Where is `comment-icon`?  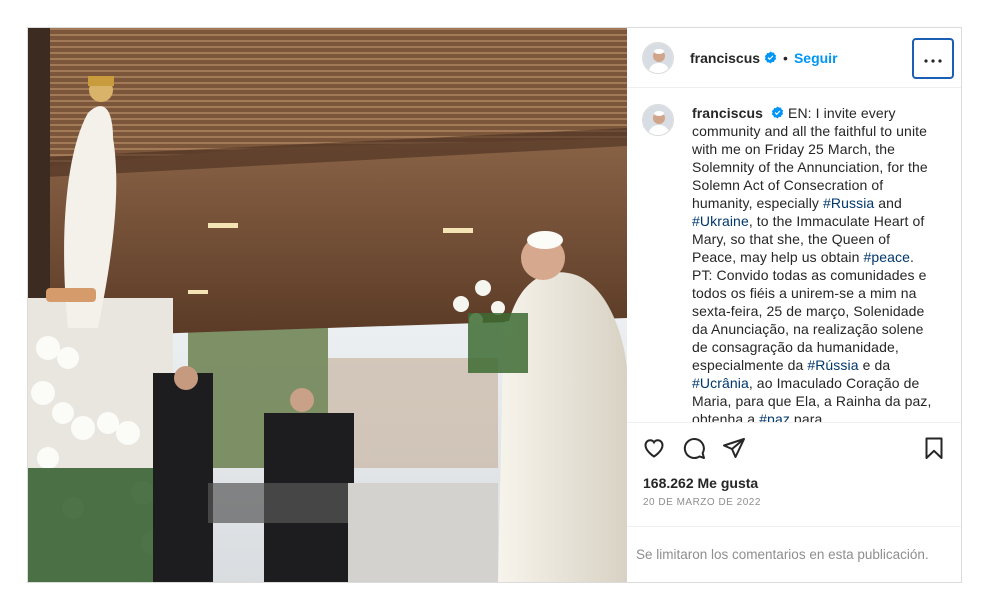 comment-icon is located at coordinates (694, 448).